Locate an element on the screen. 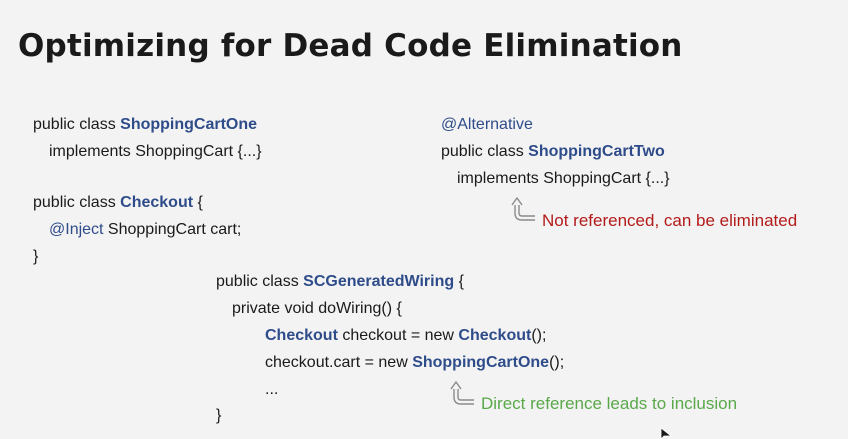 The width and height of the screenshot is (848, 439). code-line: public class ShoppingCartOne is located at coordinates (145, 125).